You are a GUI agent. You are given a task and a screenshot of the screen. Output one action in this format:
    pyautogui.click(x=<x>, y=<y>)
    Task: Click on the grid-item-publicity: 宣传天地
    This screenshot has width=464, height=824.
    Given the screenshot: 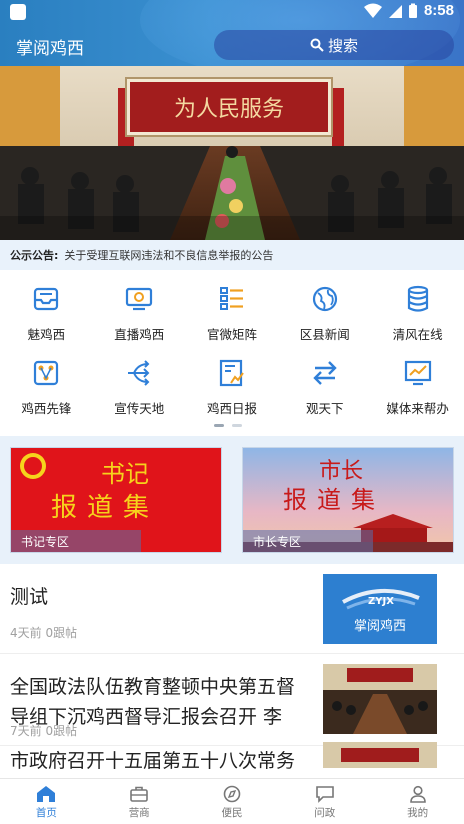 What is the action you would take?
    pyautogui.click(x=139, y=387)
    